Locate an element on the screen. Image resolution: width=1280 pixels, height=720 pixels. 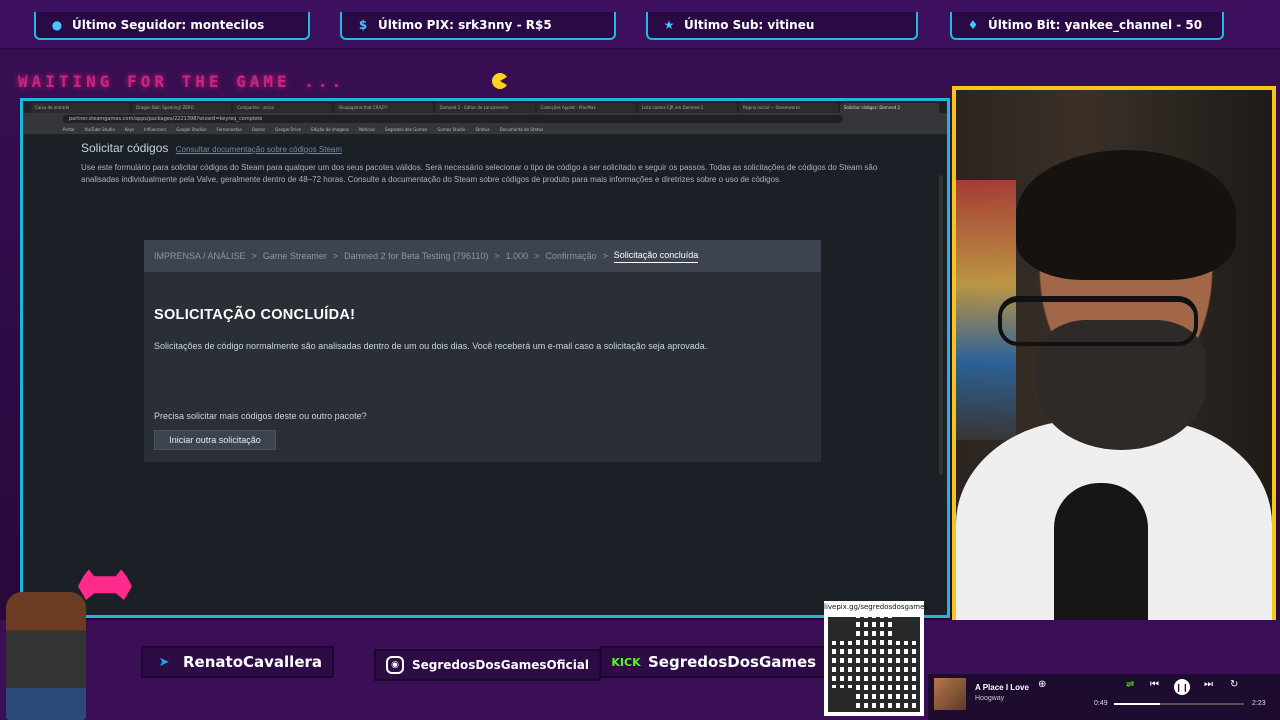
bookmark: Ferramentas is located at coordinates (228, 129).